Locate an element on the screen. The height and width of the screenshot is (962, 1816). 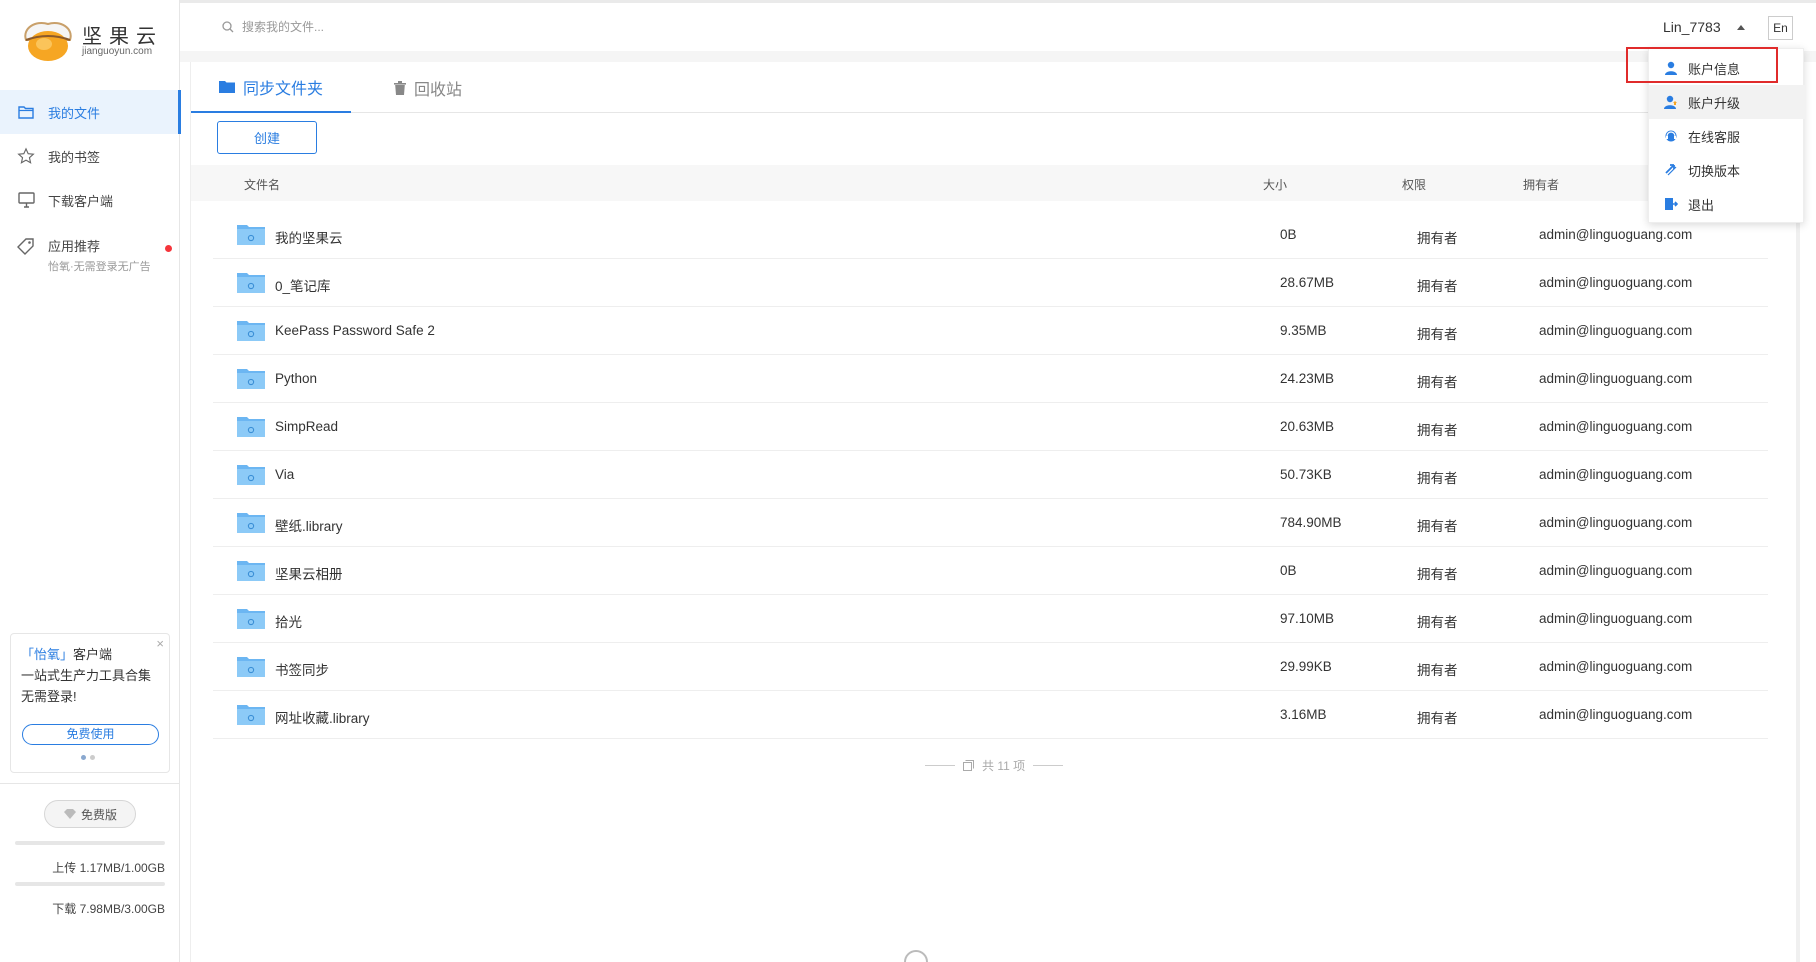
file-size: 24.23MB is located at coordinates (1307, 378).